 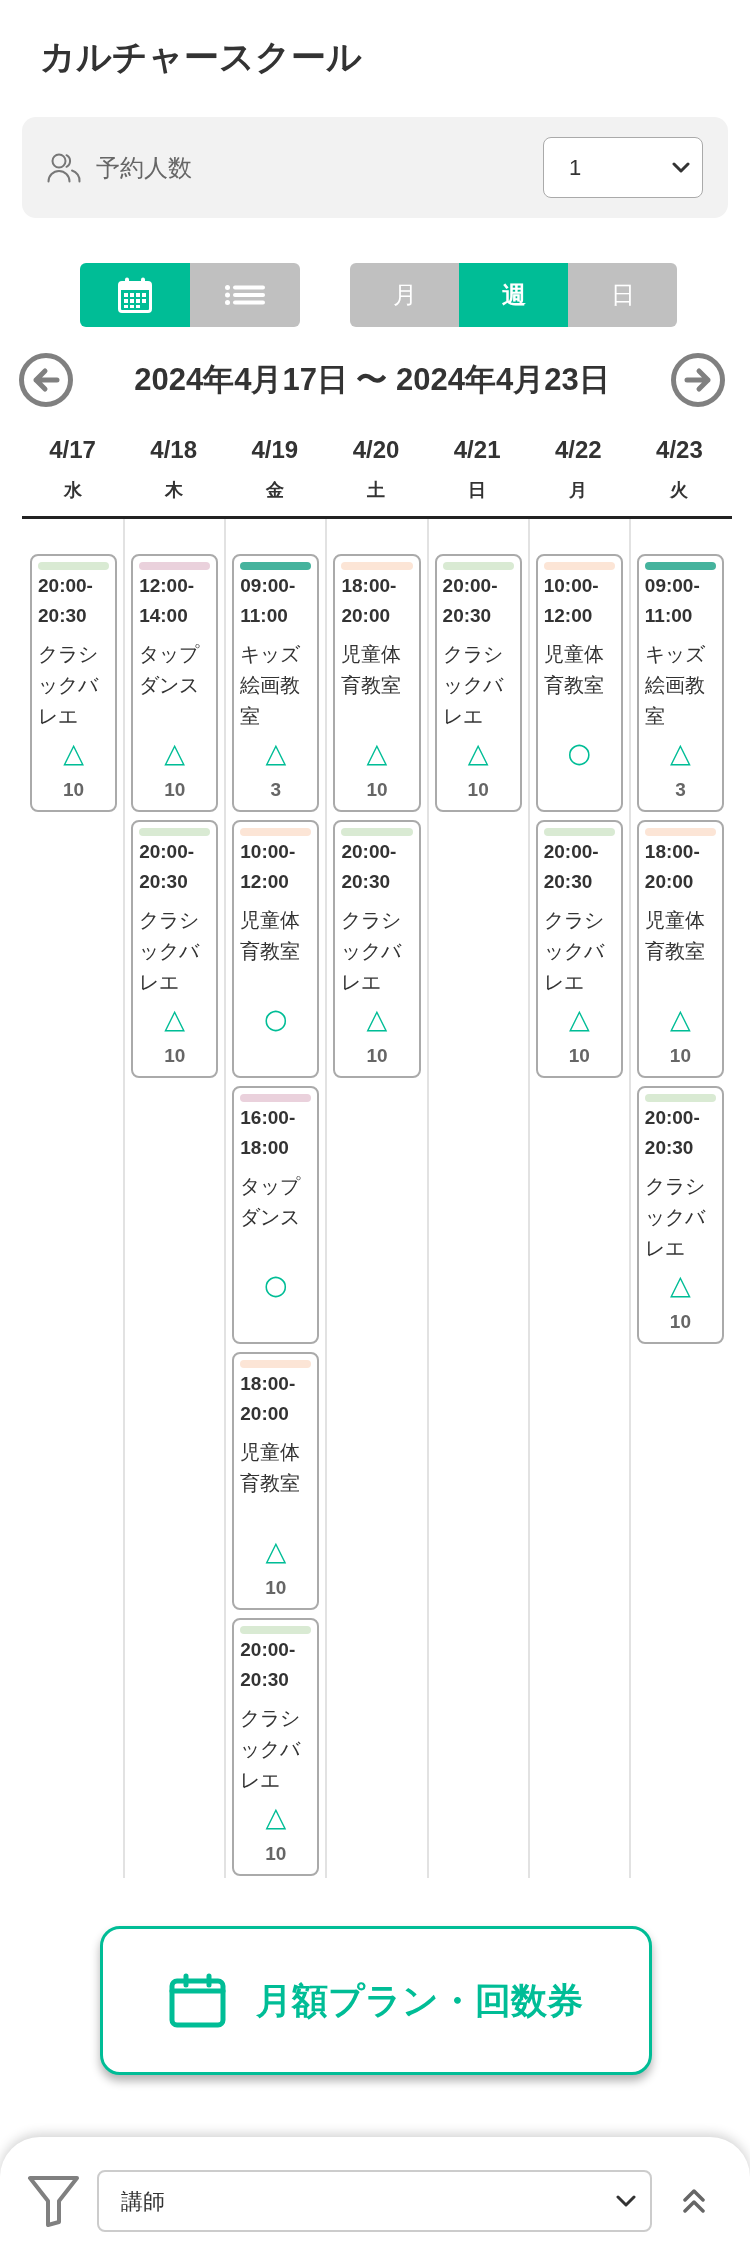 I want to click on day-weekday: 月, so click(x=578, y=490).